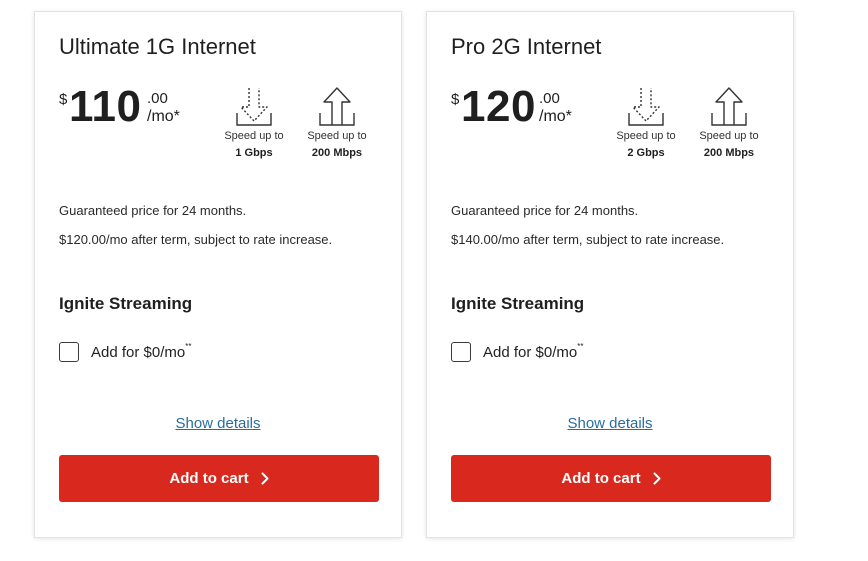  I want to click on download-speed: Speed up to 1 Gbps, so click(254, 122).